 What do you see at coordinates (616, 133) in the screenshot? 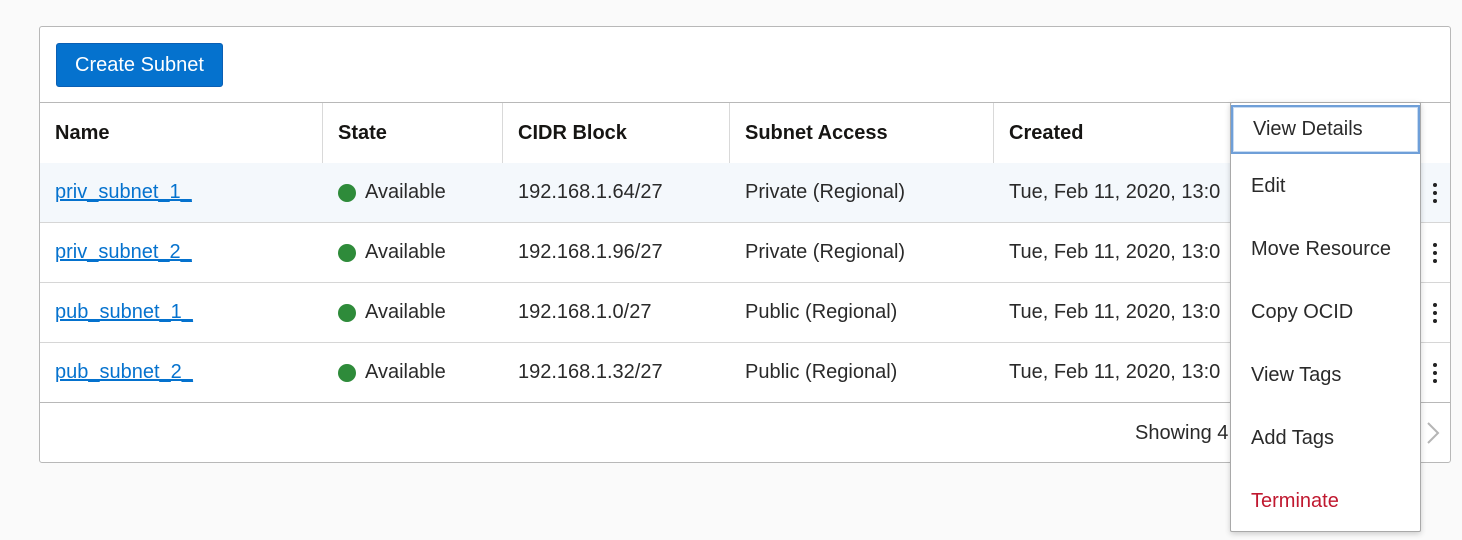
I see `column-header-cidr-block: CIDR Block` at bounding box center [616, 133].